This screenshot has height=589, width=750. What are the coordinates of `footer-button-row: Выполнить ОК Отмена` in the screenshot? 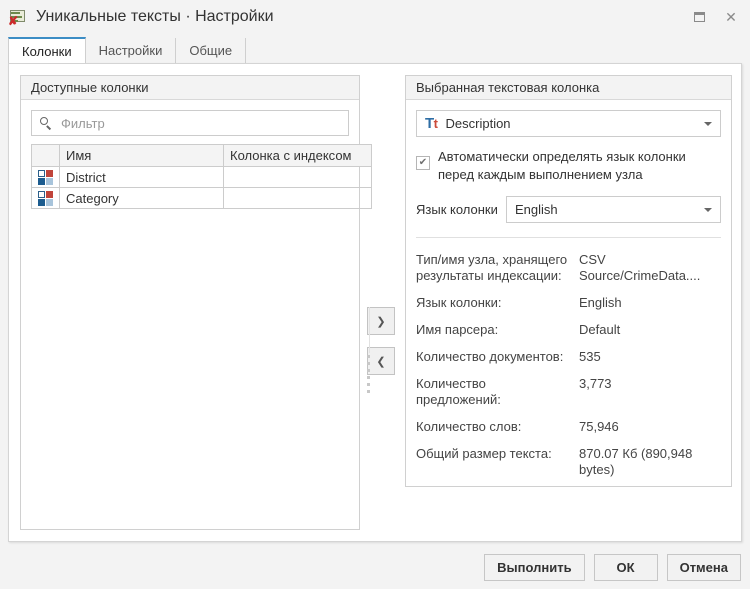 It's located at (612, 567).